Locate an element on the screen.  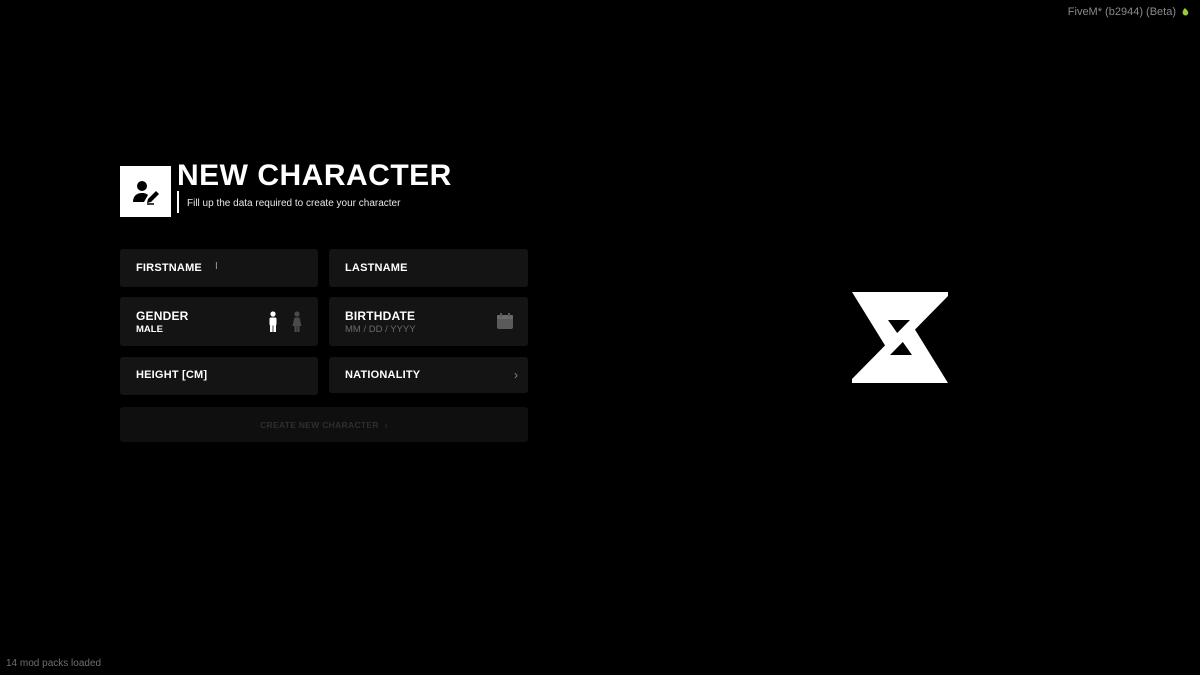
z-logo-icon is located at coordinates (900, 337).